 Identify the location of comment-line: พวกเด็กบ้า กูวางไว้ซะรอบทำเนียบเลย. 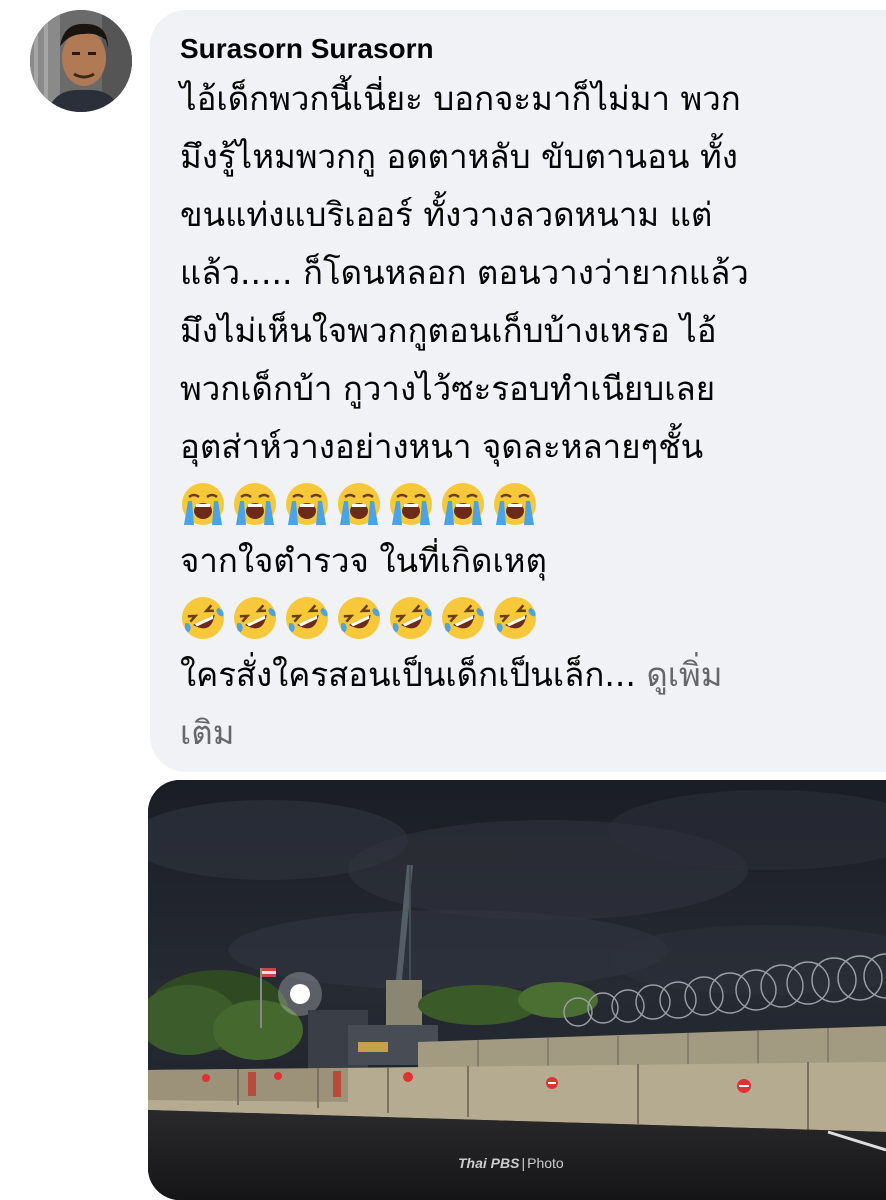
(448, 388).